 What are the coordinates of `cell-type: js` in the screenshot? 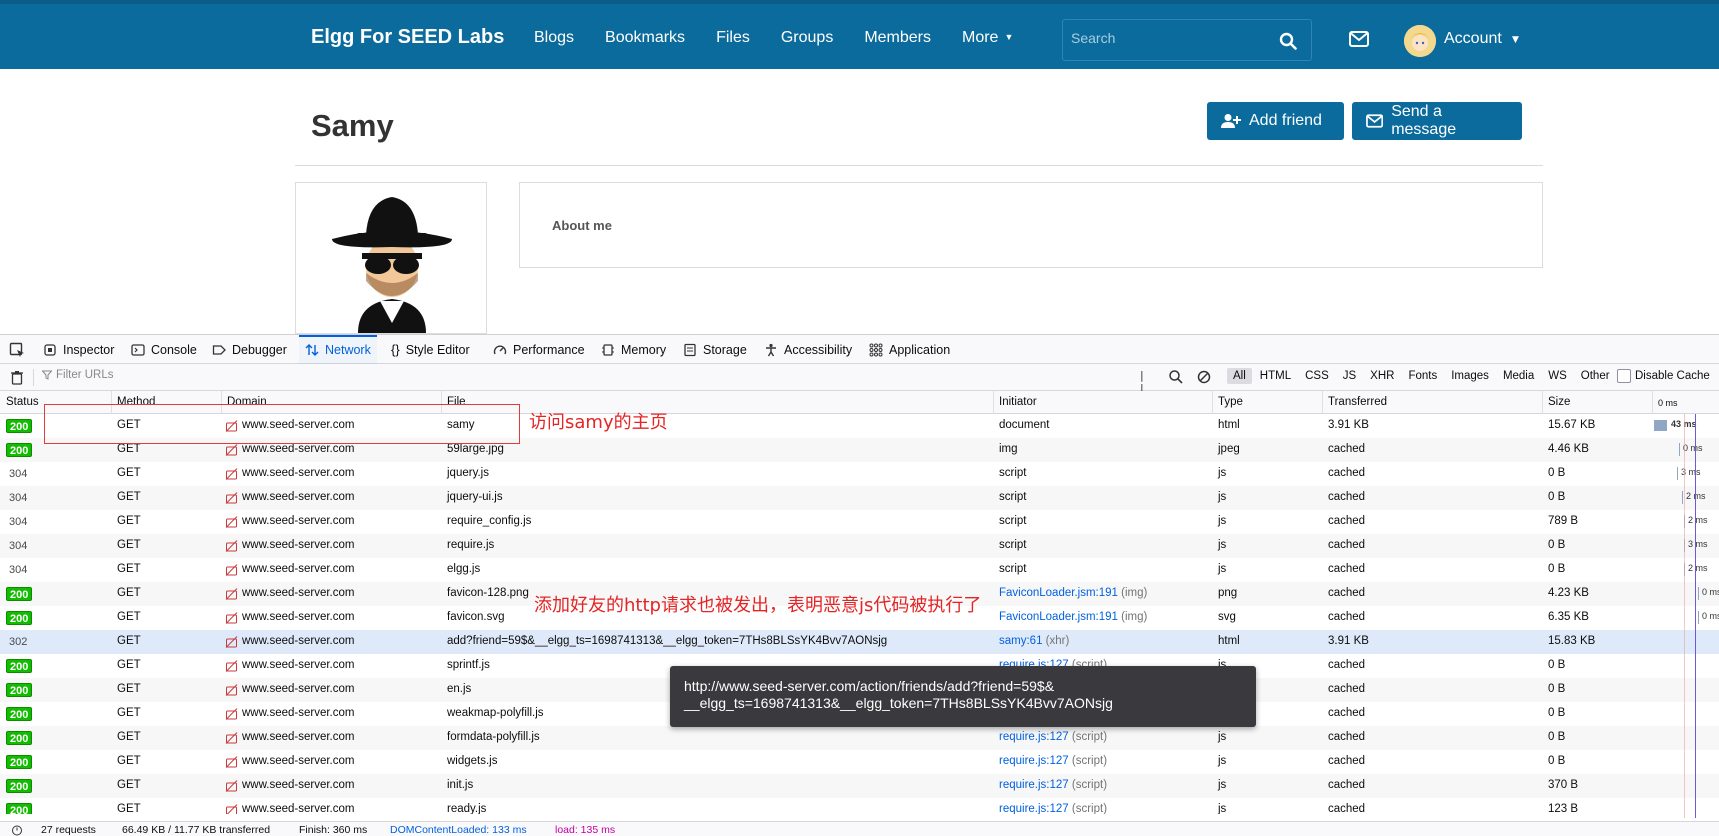 It's located at (1222, 473).